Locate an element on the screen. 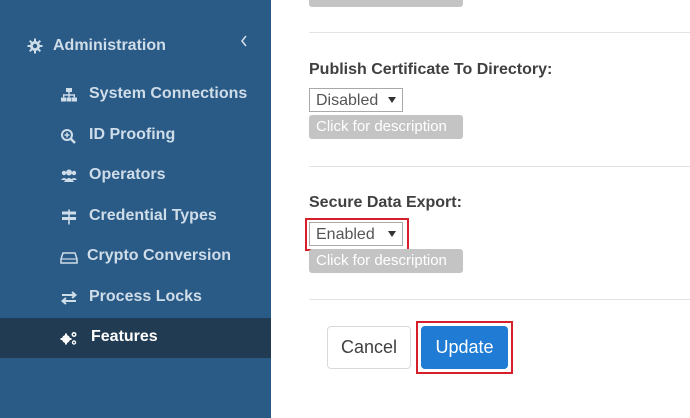 The image size is (690, 418). sidebar-item-process-locks: Process Locks is located at coordinates (135, 298).